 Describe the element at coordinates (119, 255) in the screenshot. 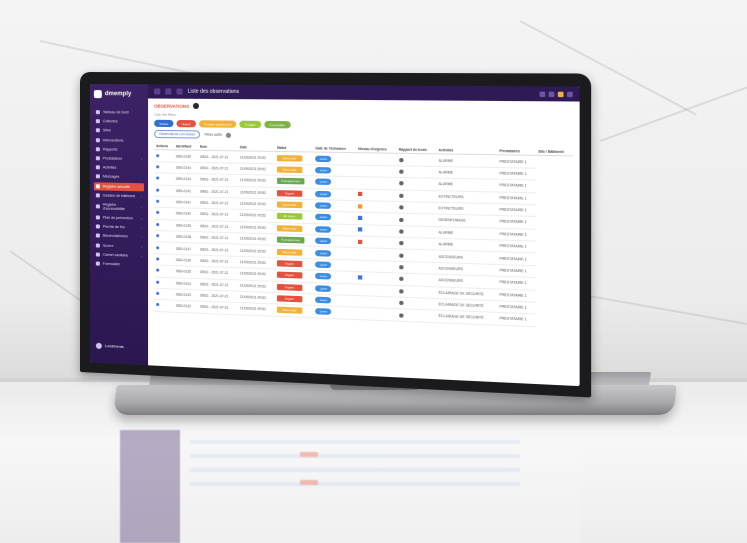

I see `sidebar-item: Carnet sanitaire ›` at that location.